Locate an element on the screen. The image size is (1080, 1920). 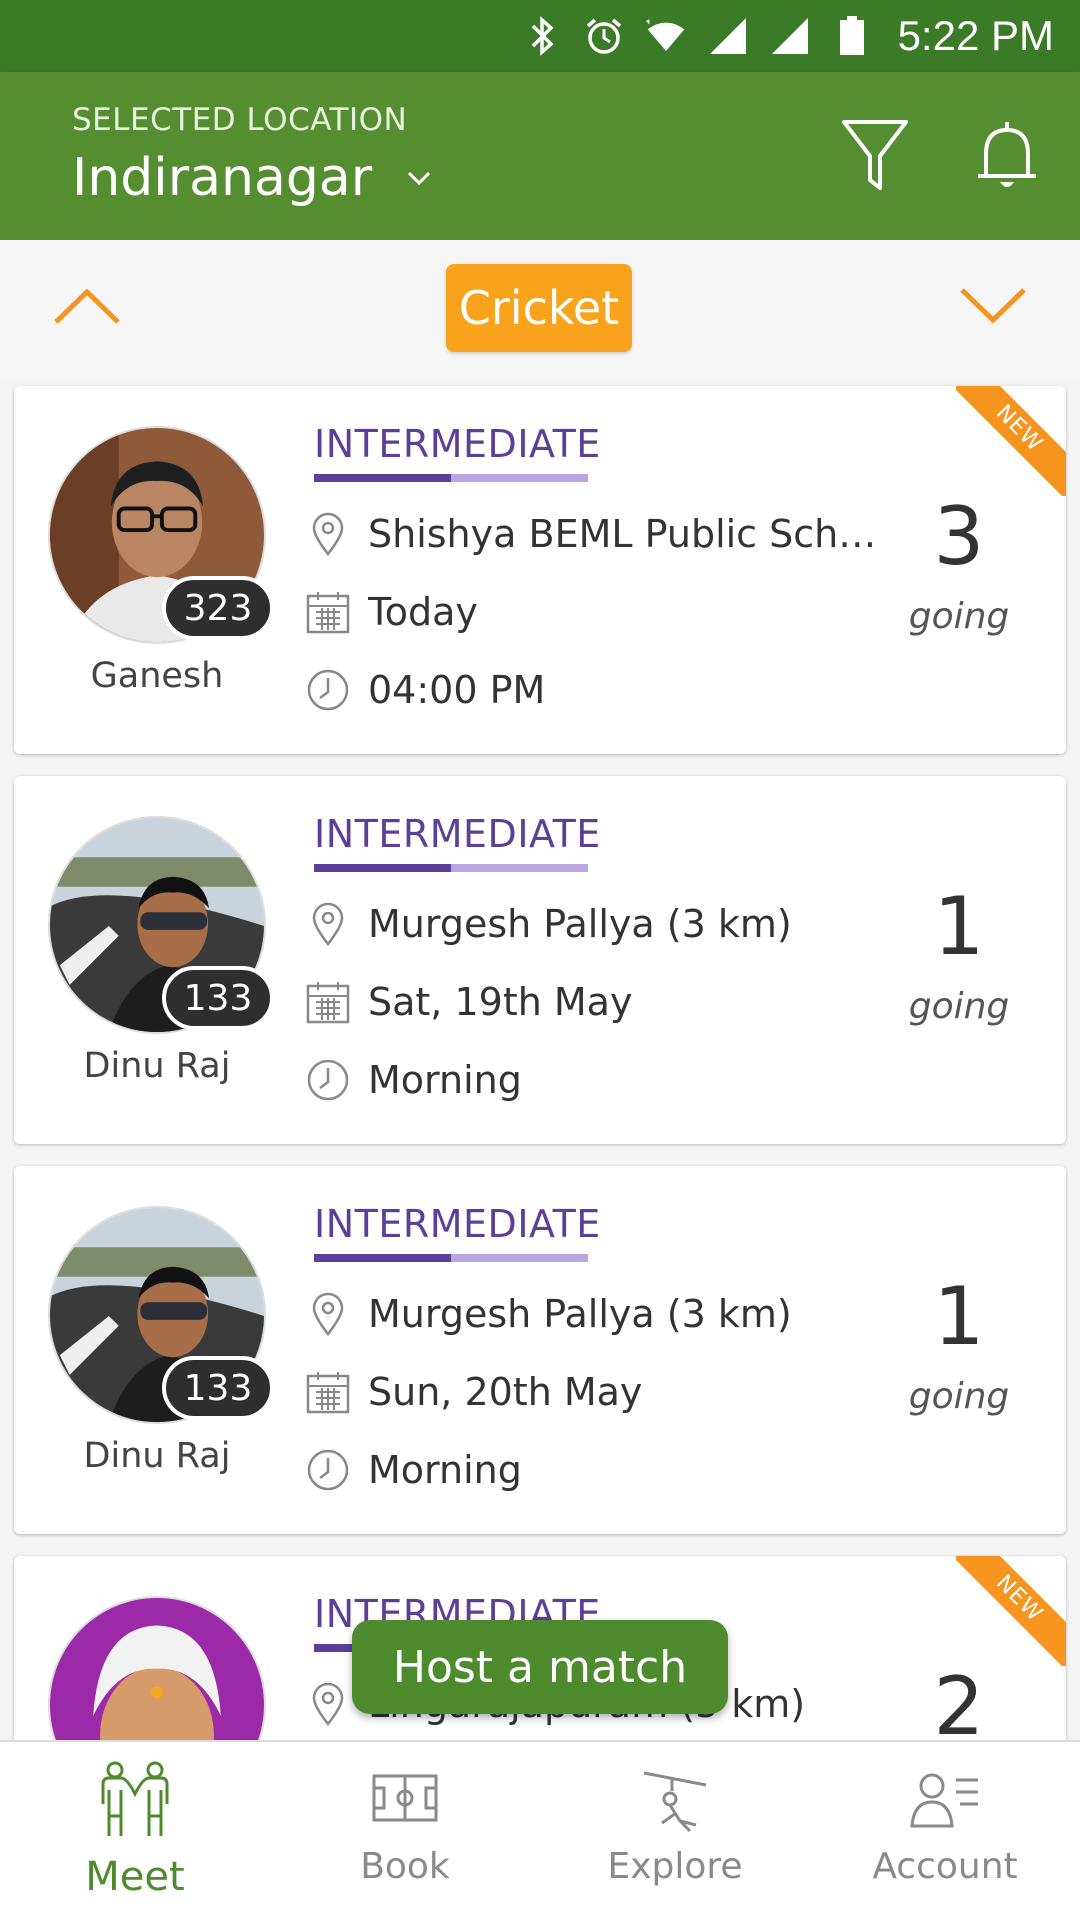
location-selector: Indiranagar is located at coordinates (252, 178).